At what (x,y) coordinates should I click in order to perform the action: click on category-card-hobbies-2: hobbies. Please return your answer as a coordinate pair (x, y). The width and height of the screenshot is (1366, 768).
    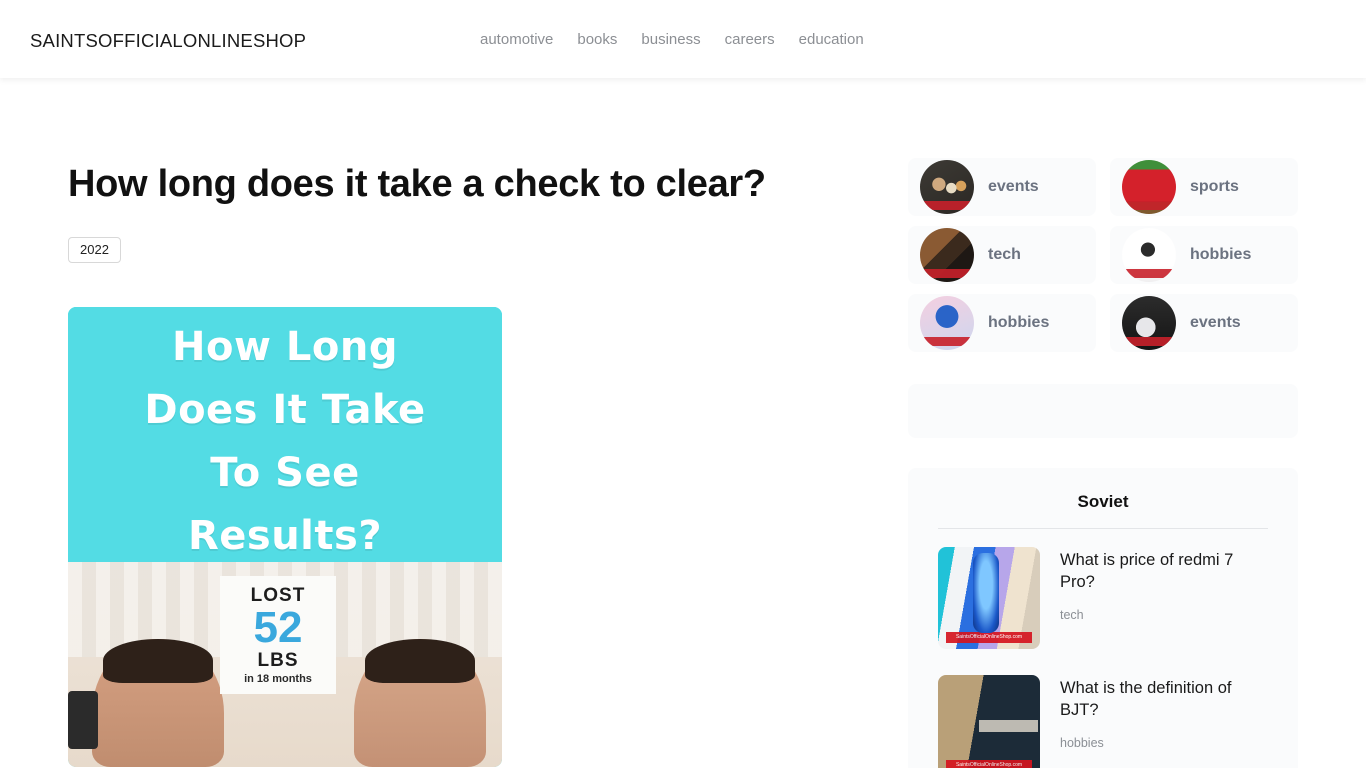
    Looking at the image, I should click on (1002, 323).